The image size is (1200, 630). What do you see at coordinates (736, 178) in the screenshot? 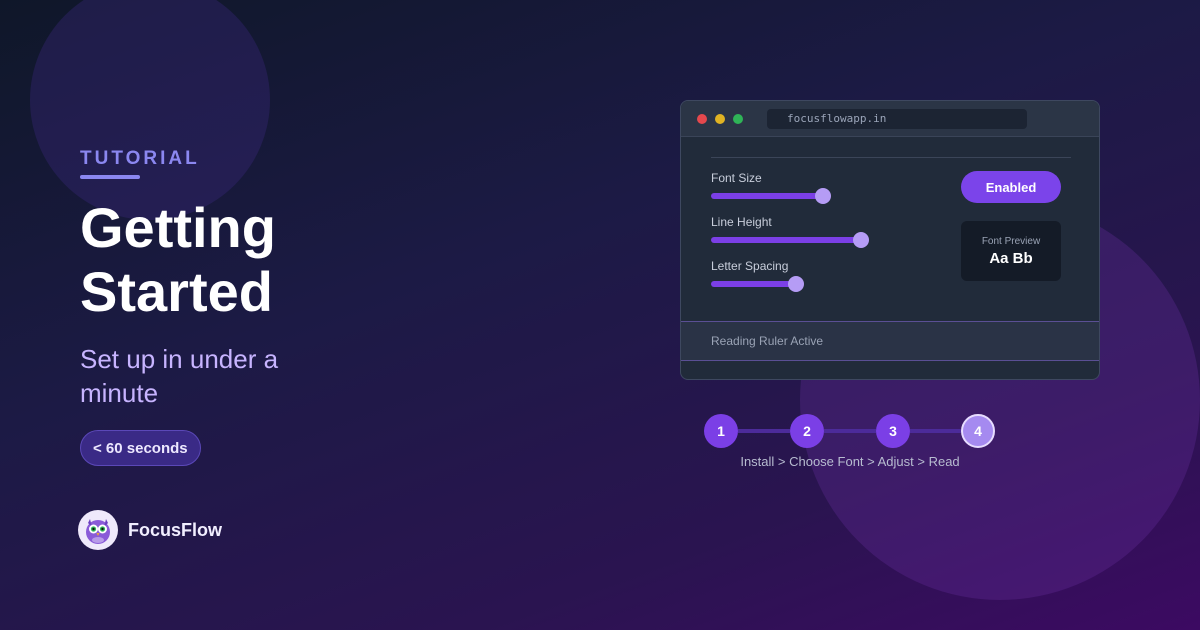
I see `font-size-label: Font Size` at bounding box center [736, 178].